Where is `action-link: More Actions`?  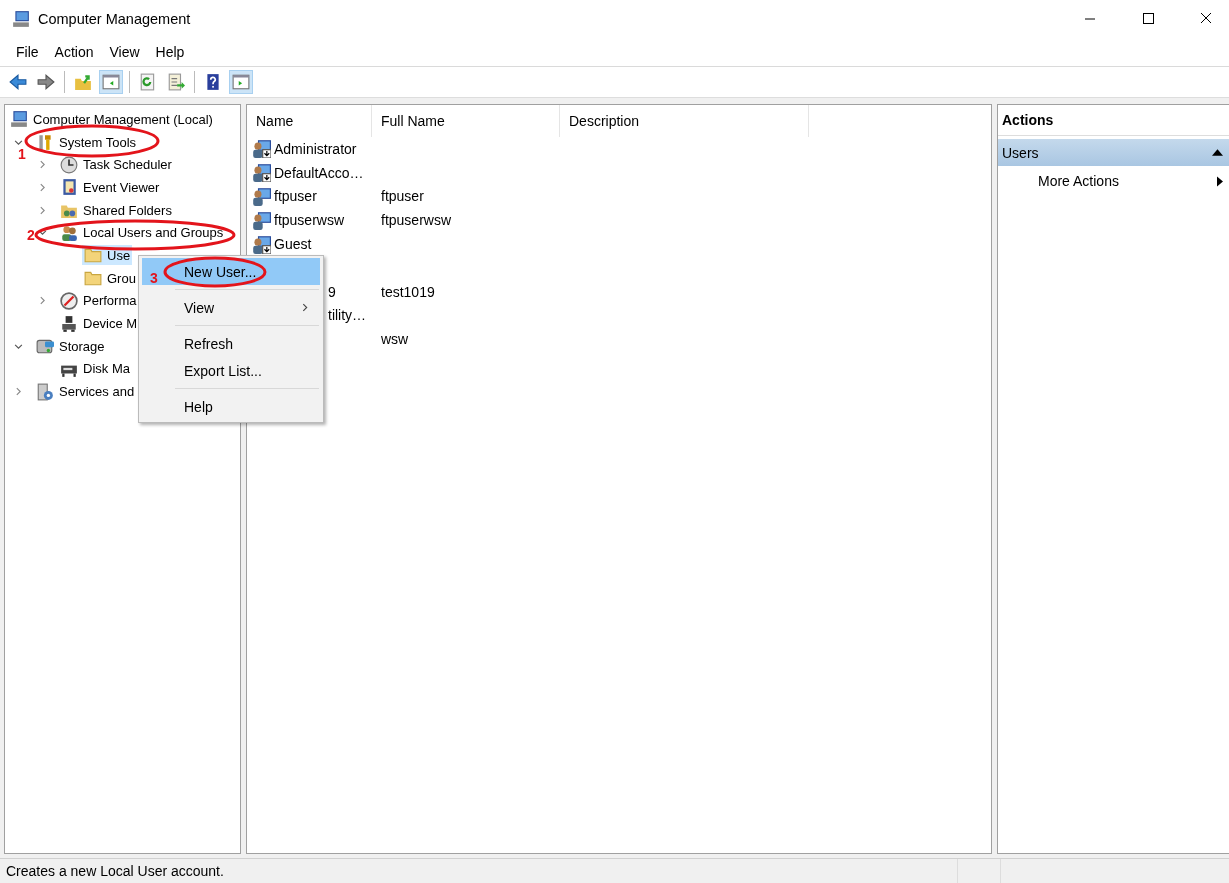
action-link: More Actions is located at coordinates (1078, 181).